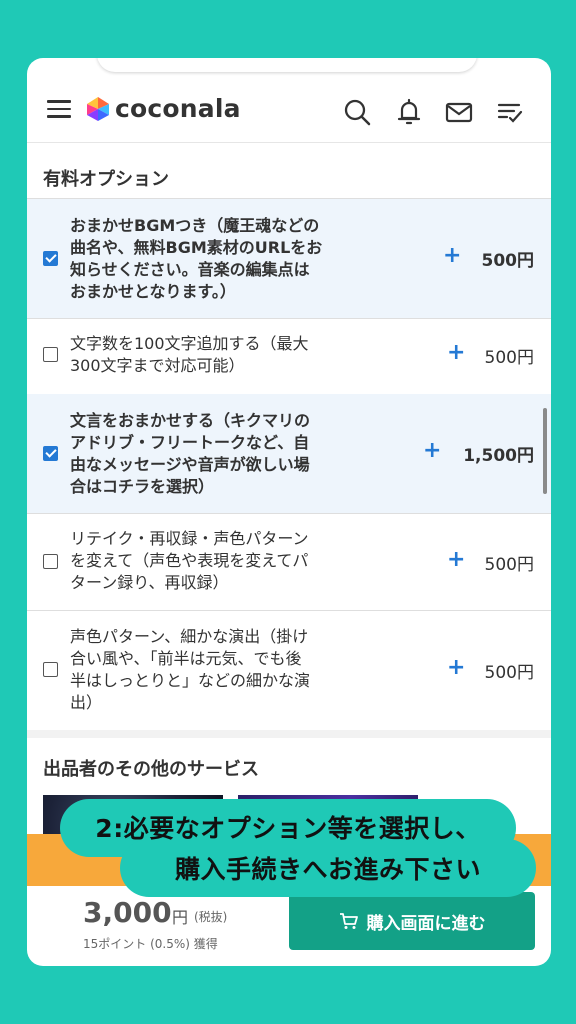 The image size is (576, 1024). I want to click on price-unit: 円, so click(180, 917).